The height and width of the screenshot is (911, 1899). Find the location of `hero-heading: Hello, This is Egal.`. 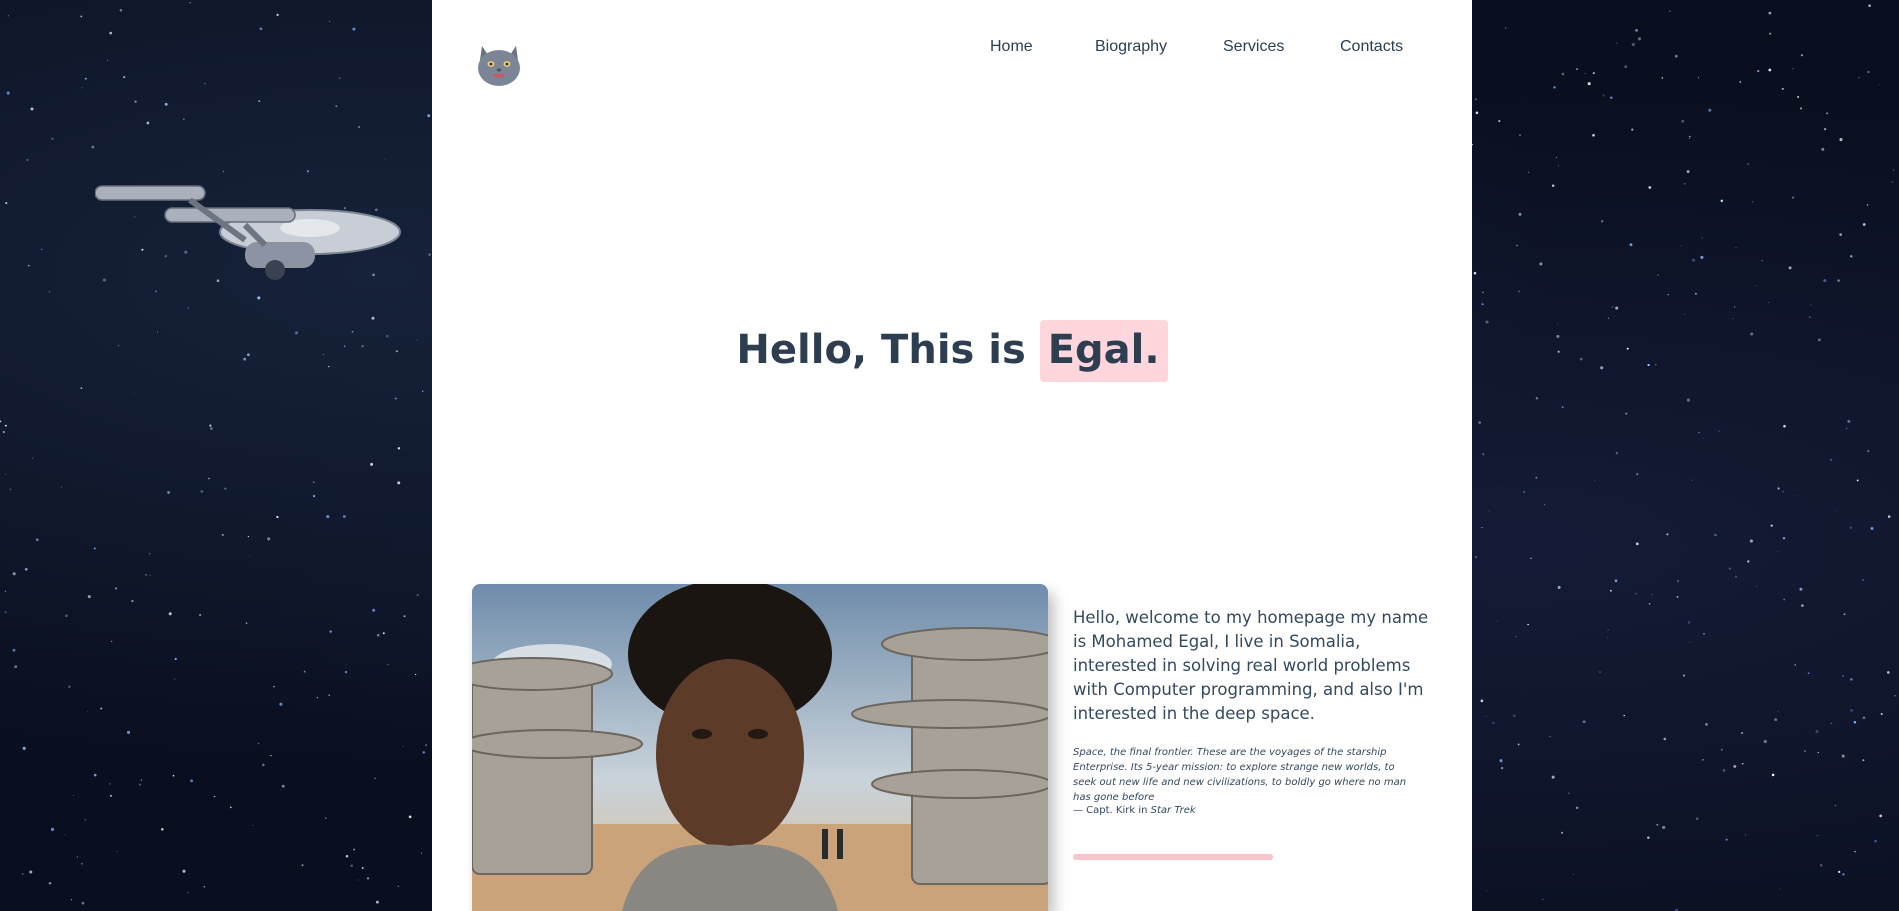

hero-heading: Hello, This is Egal. is located at coordinates (952, 350).